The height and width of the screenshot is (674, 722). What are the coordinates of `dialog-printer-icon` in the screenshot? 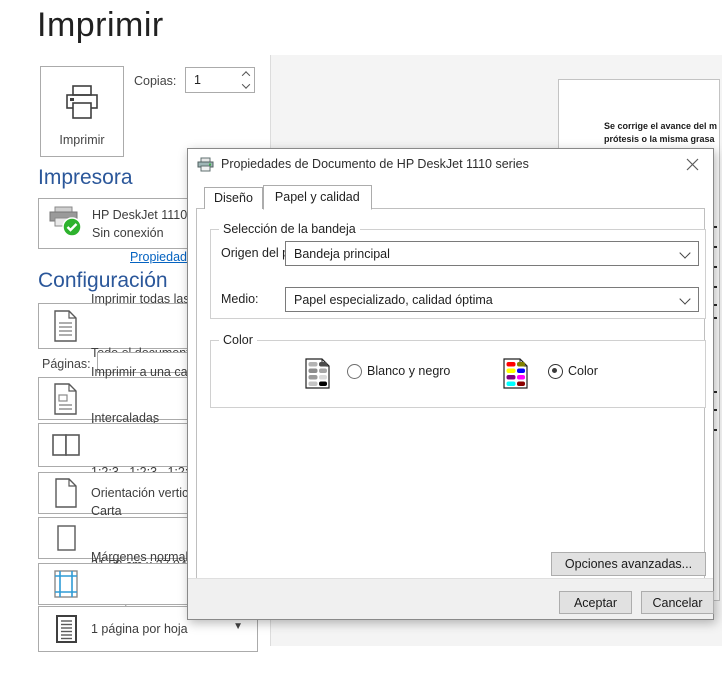 It's located at (205, 166).